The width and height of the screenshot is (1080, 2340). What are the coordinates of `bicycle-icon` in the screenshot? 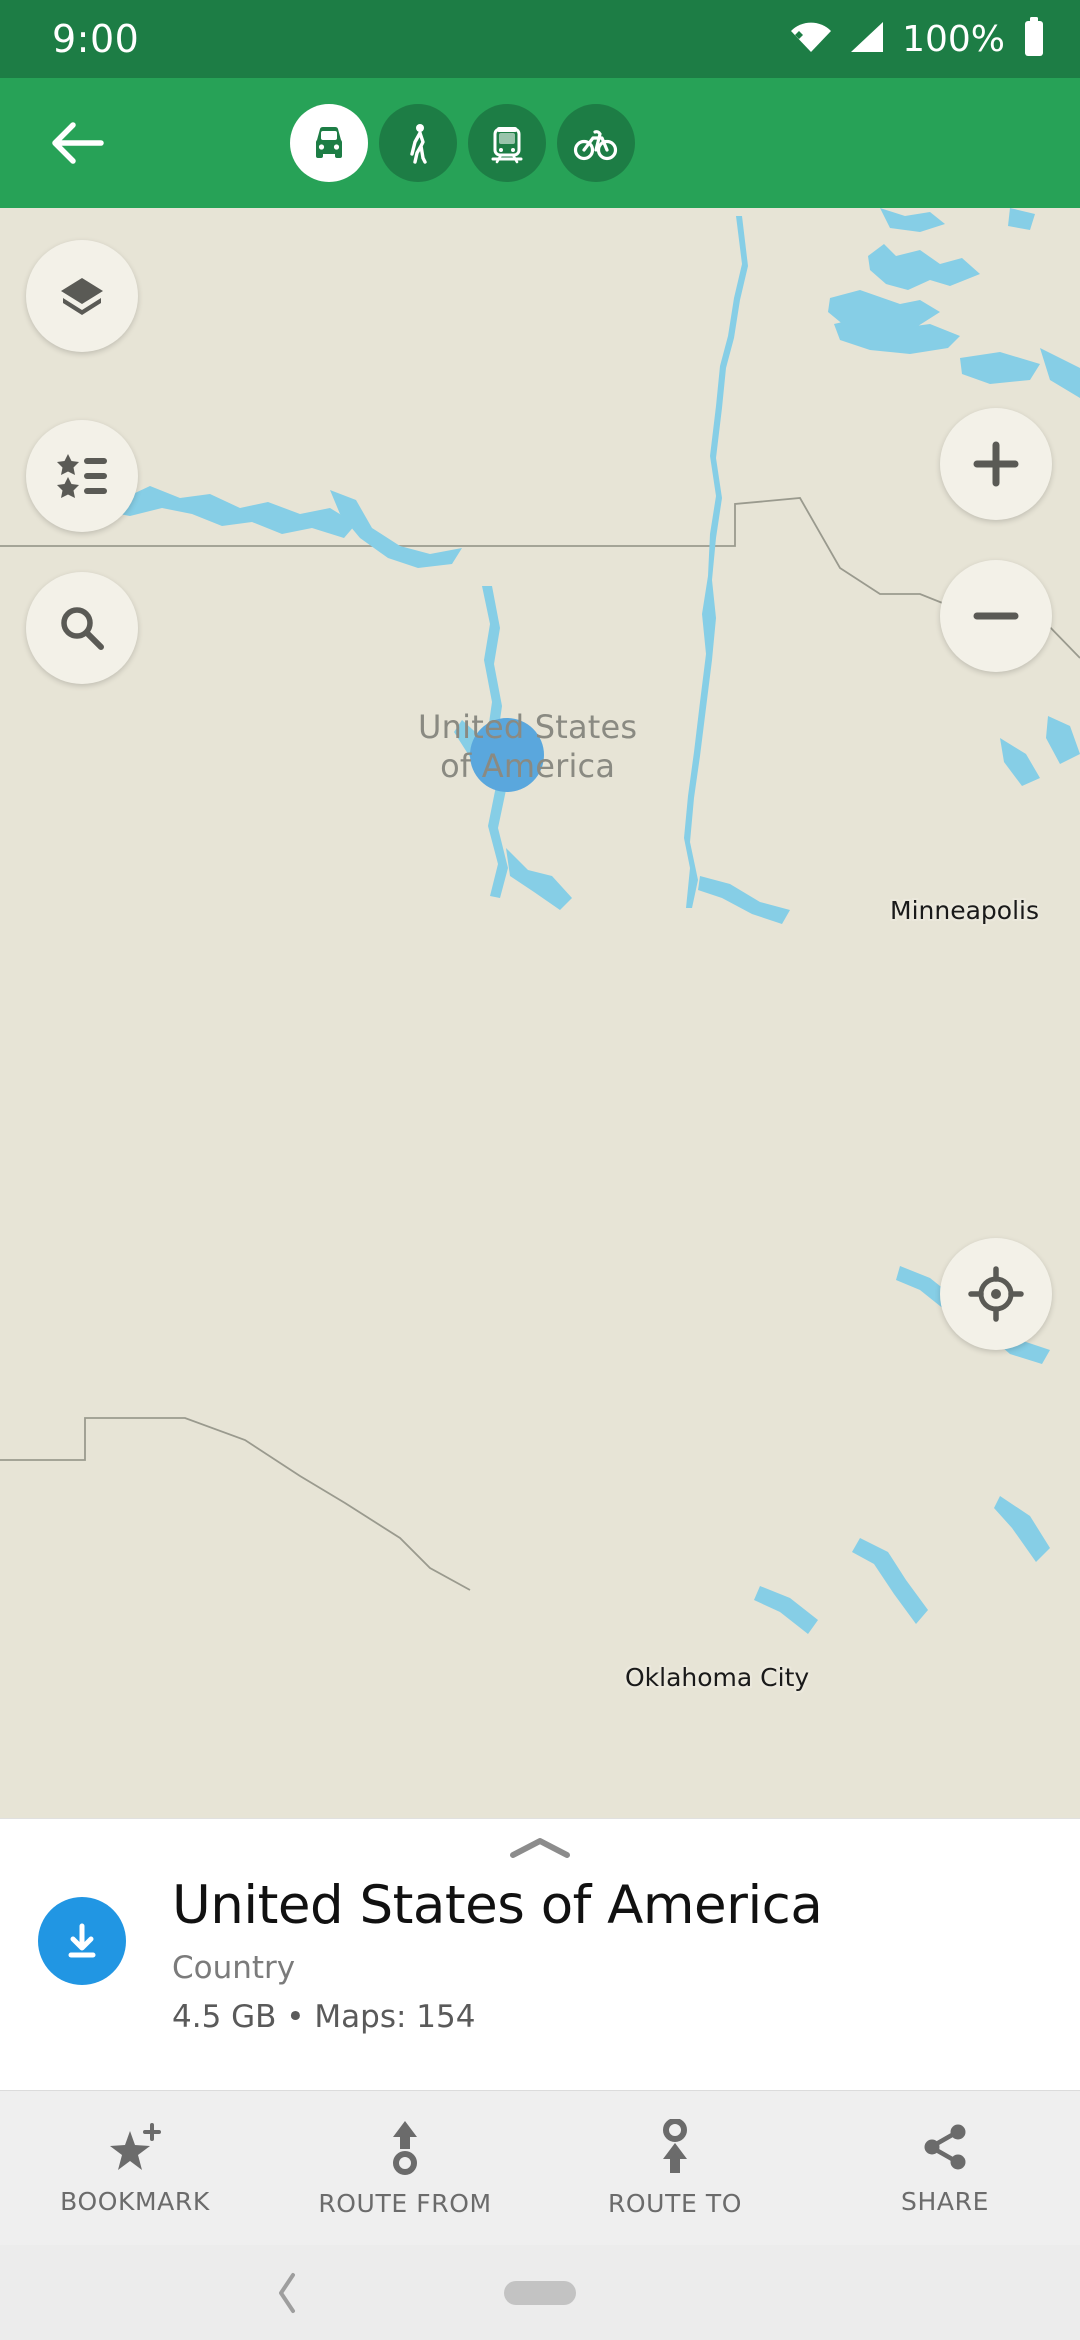 It's located at (595, 145).